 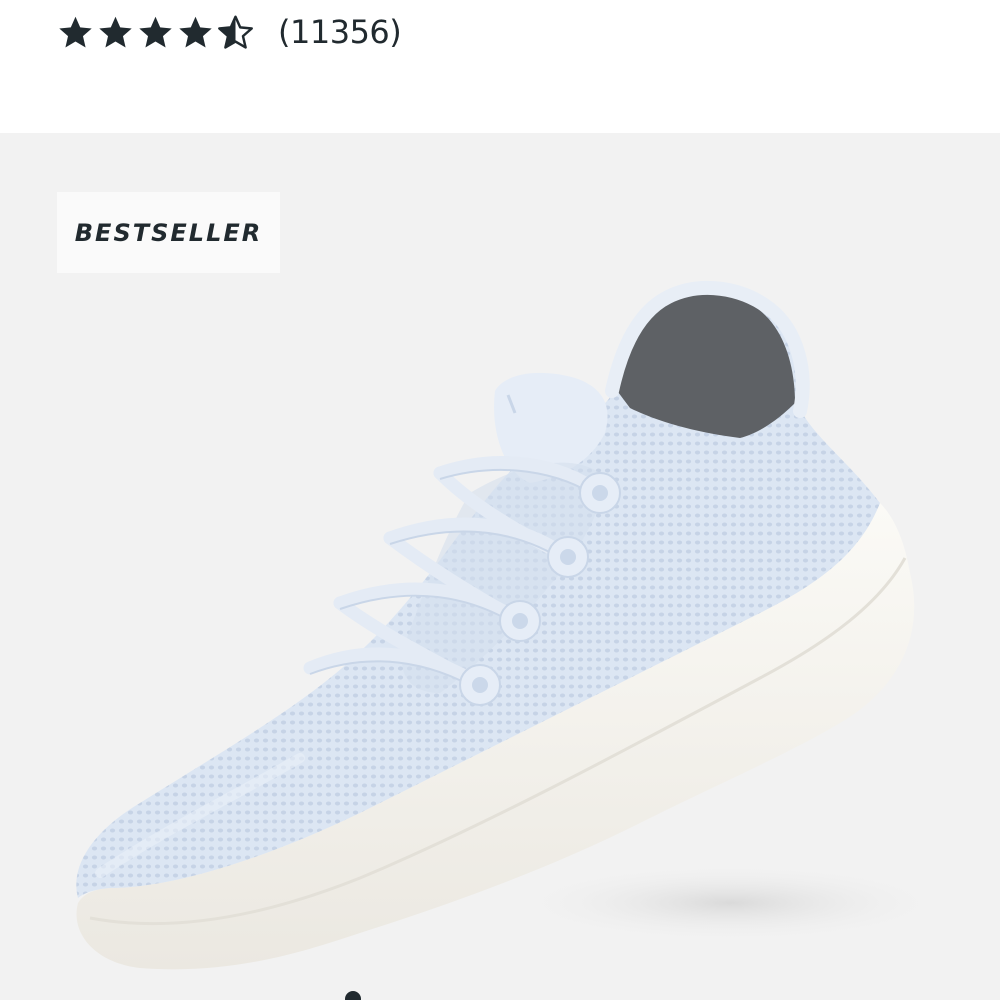 I want to click on star-rating, so click(x=155, y=32).